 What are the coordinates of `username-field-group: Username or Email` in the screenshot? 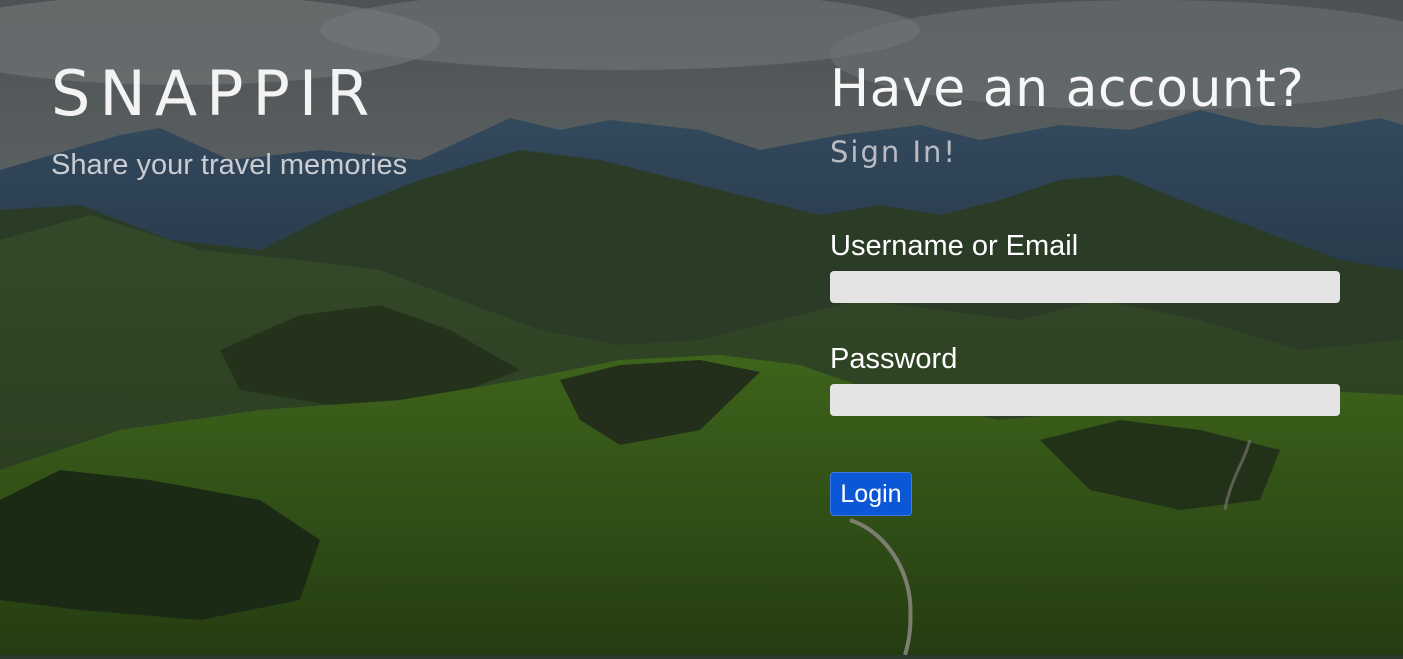 It's located at (1085, 266).